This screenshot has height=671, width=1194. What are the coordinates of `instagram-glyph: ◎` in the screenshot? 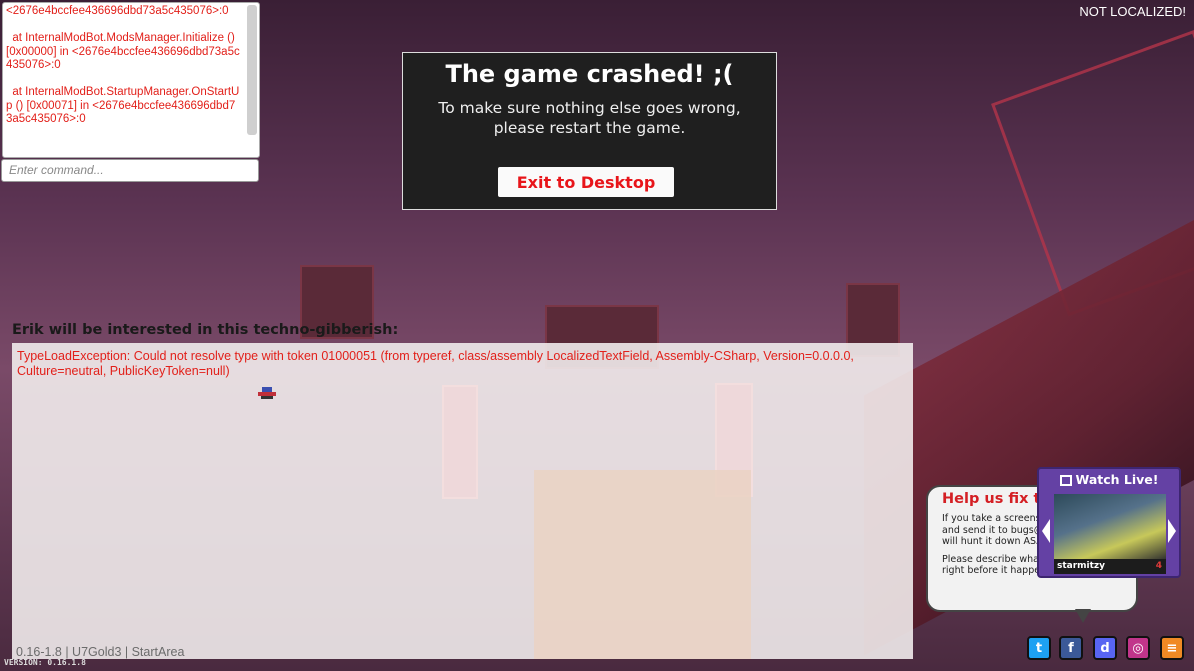 It's located at (1138, 648).